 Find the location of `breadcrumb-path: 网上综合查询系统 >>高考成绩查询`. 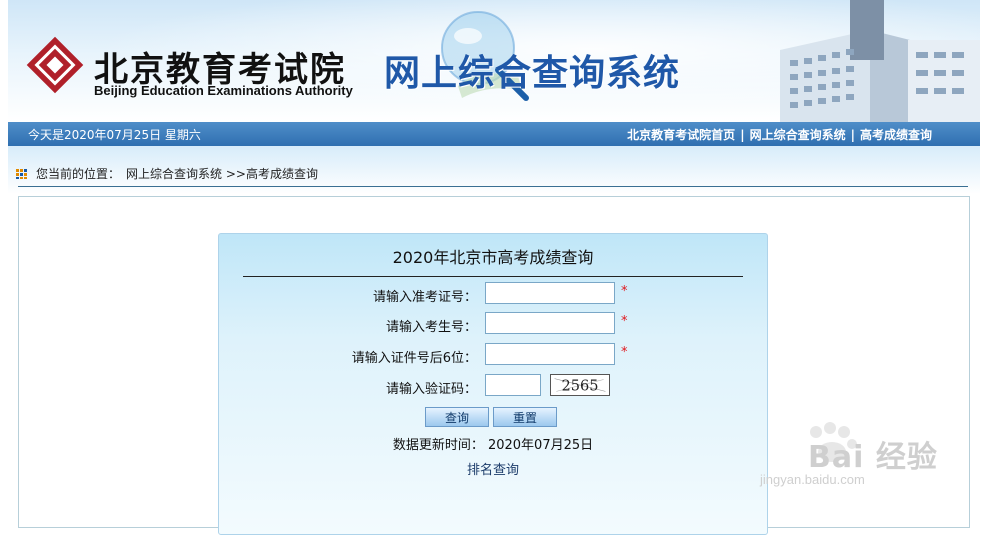

breadcrumb-path: 网上综合查询系统 >>高考成绩查询 is located at coordinates (222, 174).